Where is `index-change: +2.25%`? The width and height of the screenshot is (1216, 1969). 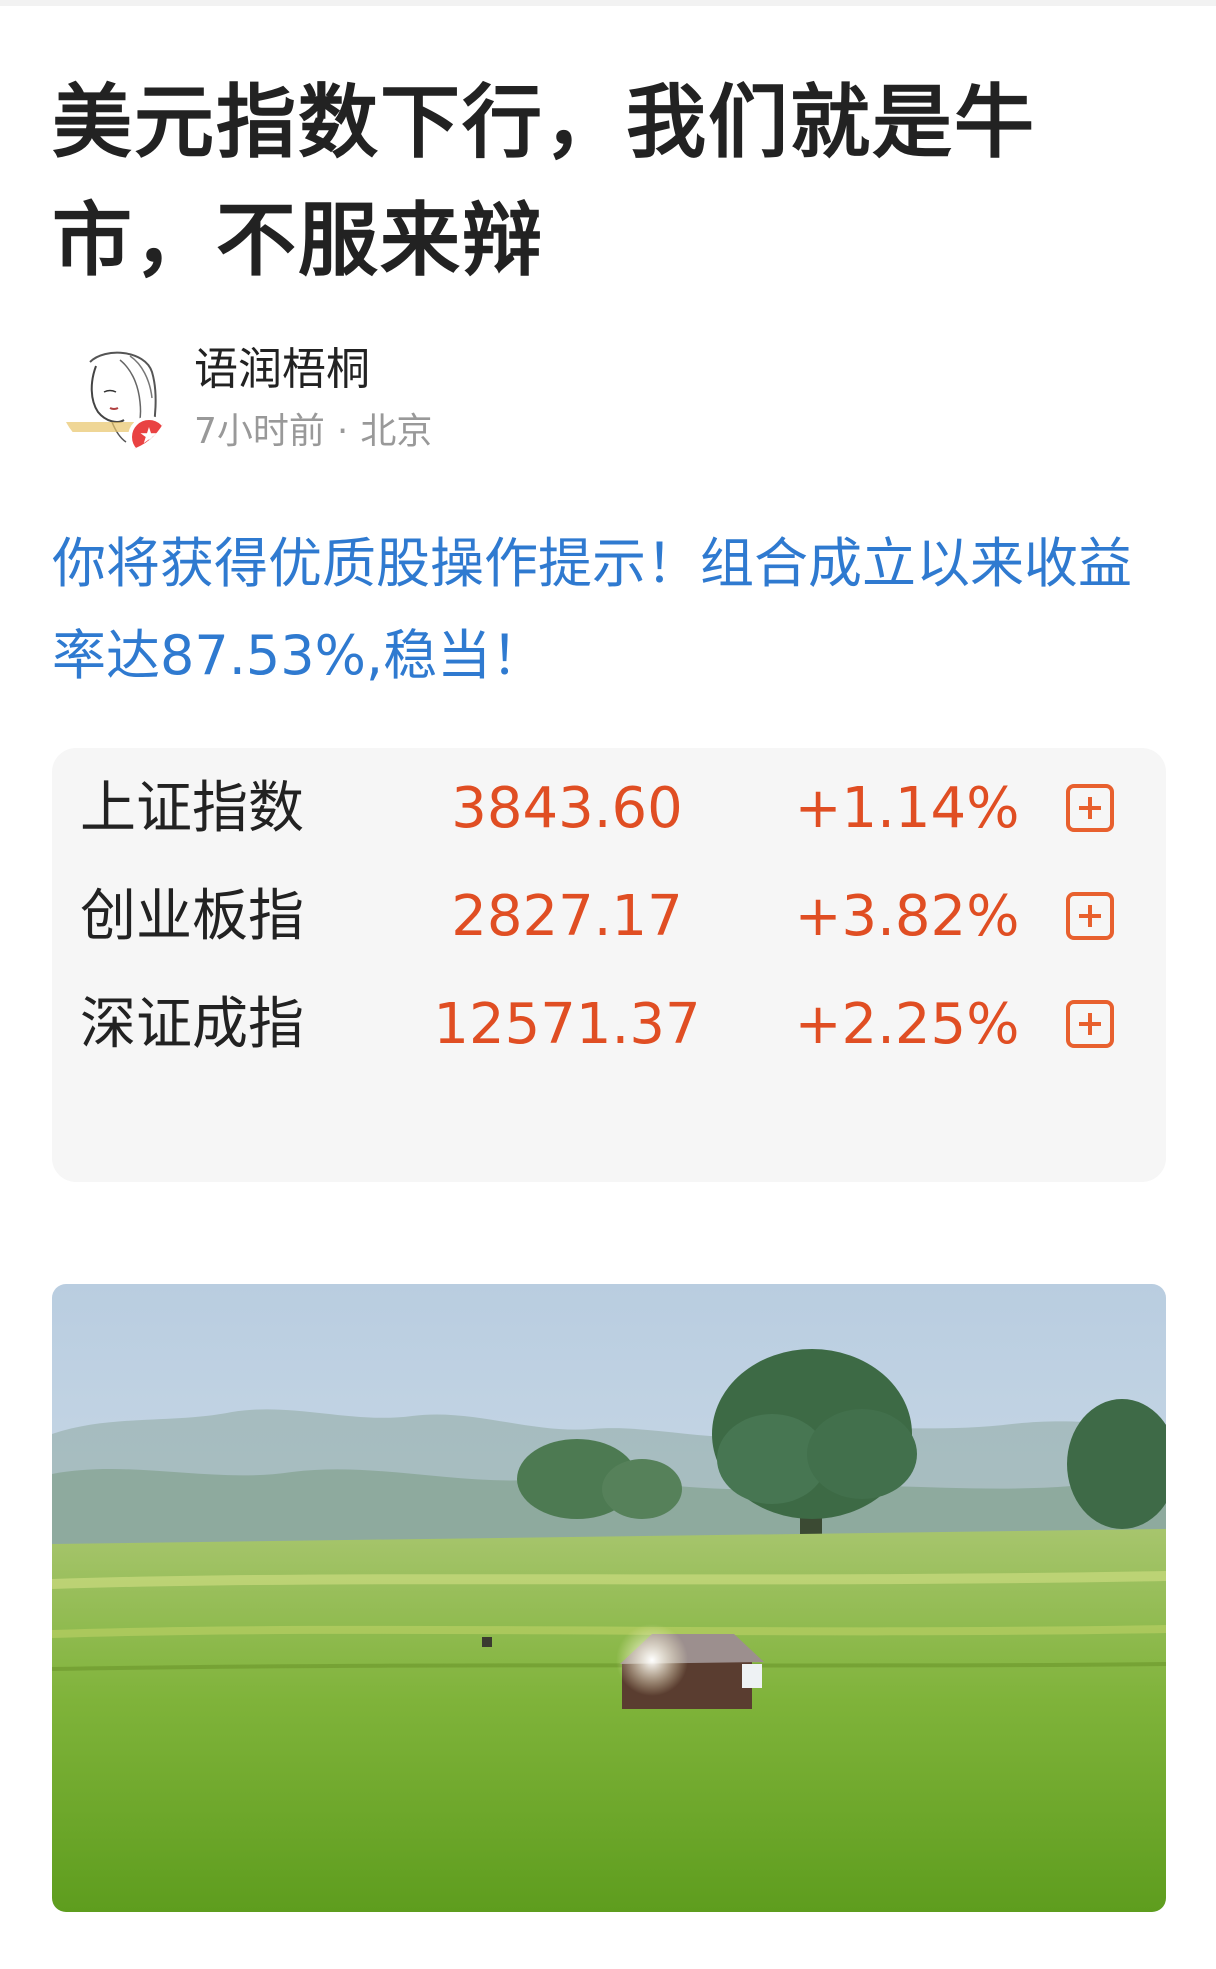
index-change: +2.25% is located at coordinates (907, 1024).